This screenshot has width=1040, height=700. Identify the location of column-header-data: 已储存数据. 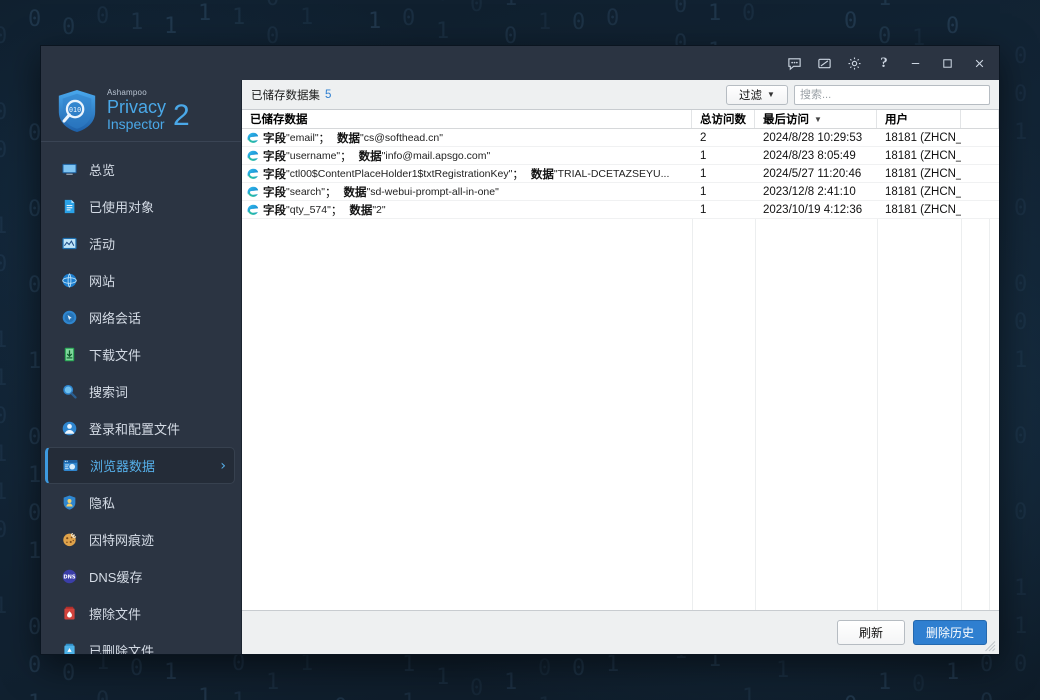
(467, 119).